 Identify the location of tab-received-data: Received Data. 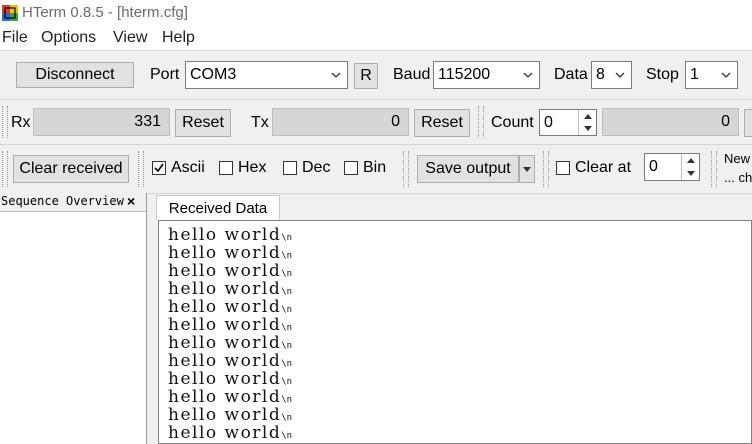
(218, 207).